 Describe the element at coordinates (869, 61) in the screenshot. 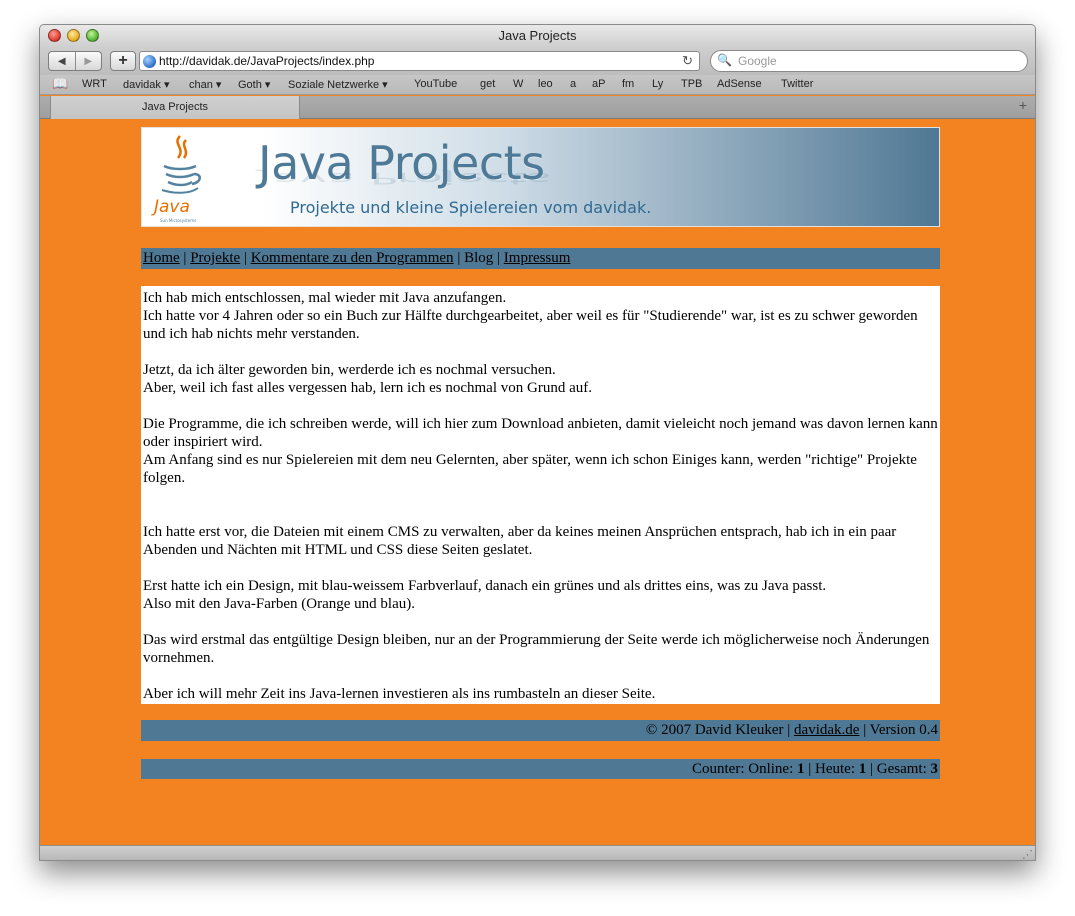

I see `search-field: 🔍 Google` at that location.